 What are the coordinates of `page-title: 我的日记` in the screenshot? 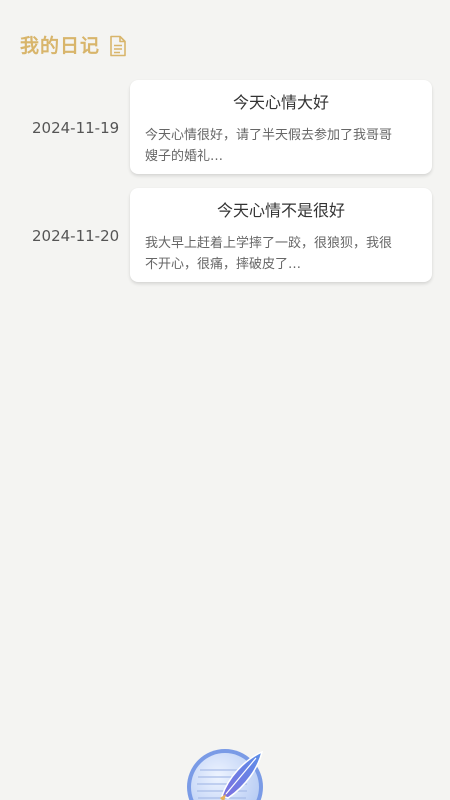 It's located at (60, 46).